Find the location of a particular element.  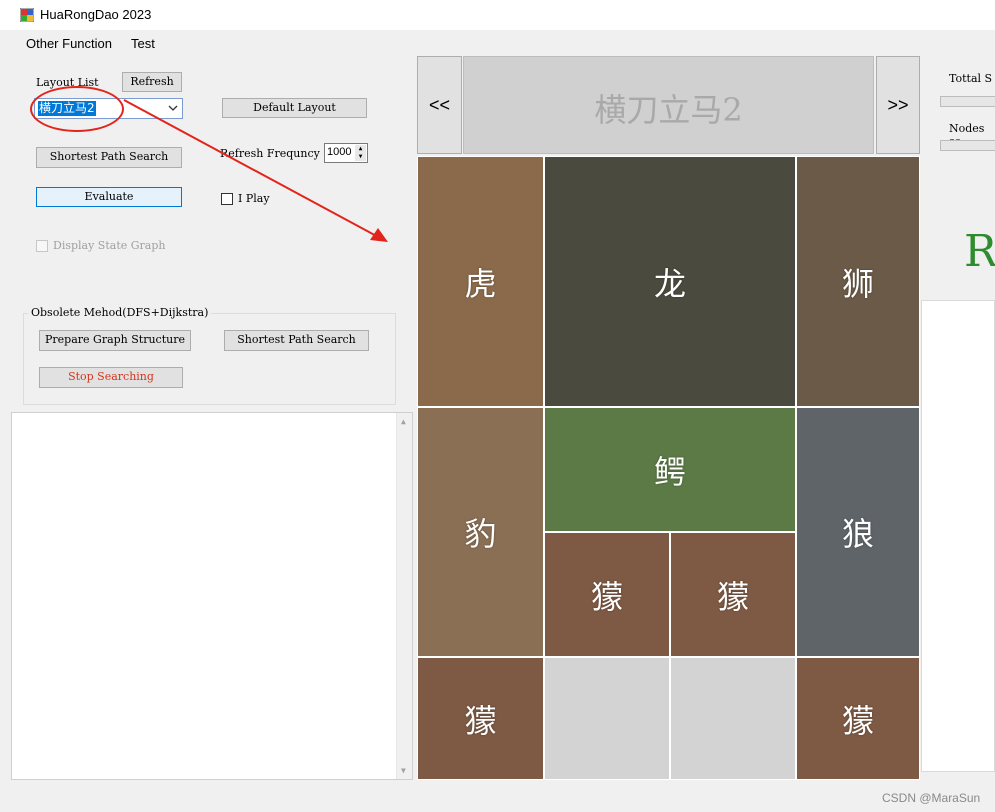

tile-fox-4-label: 獴 is located at coordinates (857, 720).